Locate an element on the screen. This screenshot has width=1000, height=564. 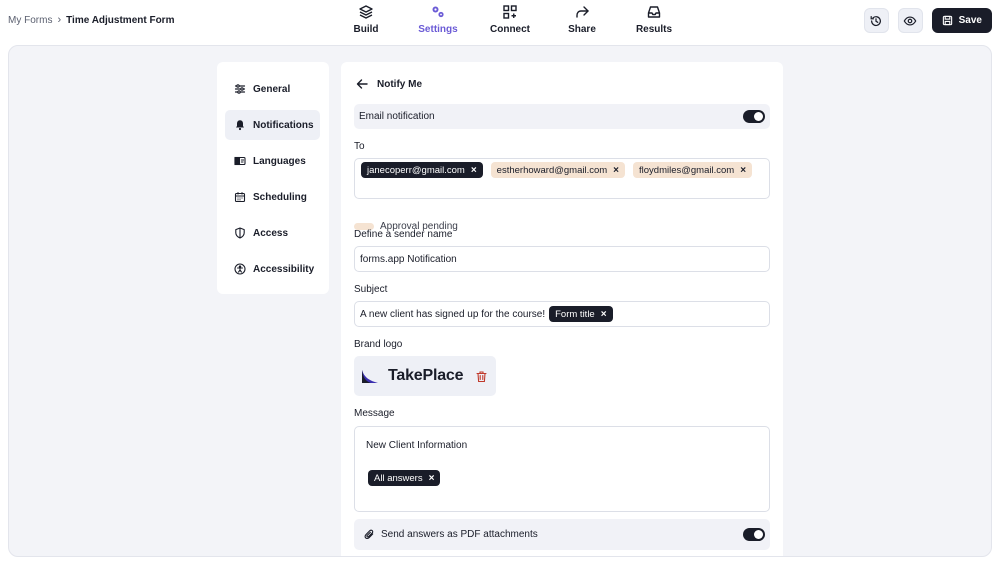
trash-icon is located at coordinates (481, 376).